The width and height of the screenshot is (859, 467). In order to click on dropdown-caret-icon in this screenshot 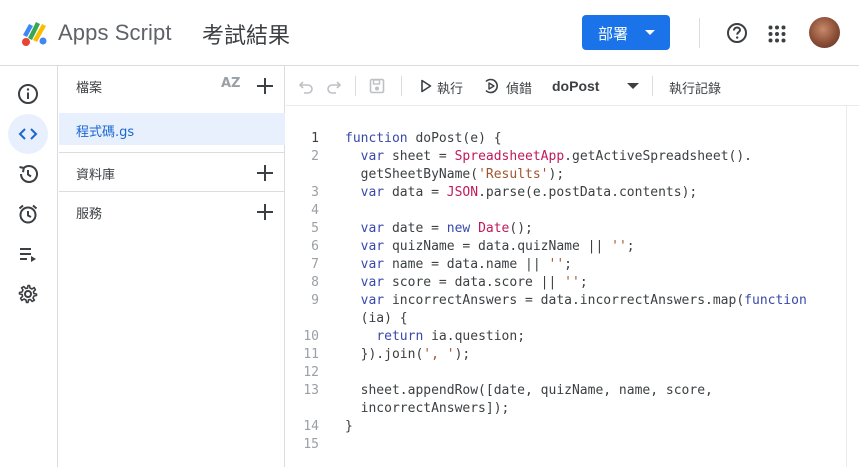, I will do `click(633, 86)`.